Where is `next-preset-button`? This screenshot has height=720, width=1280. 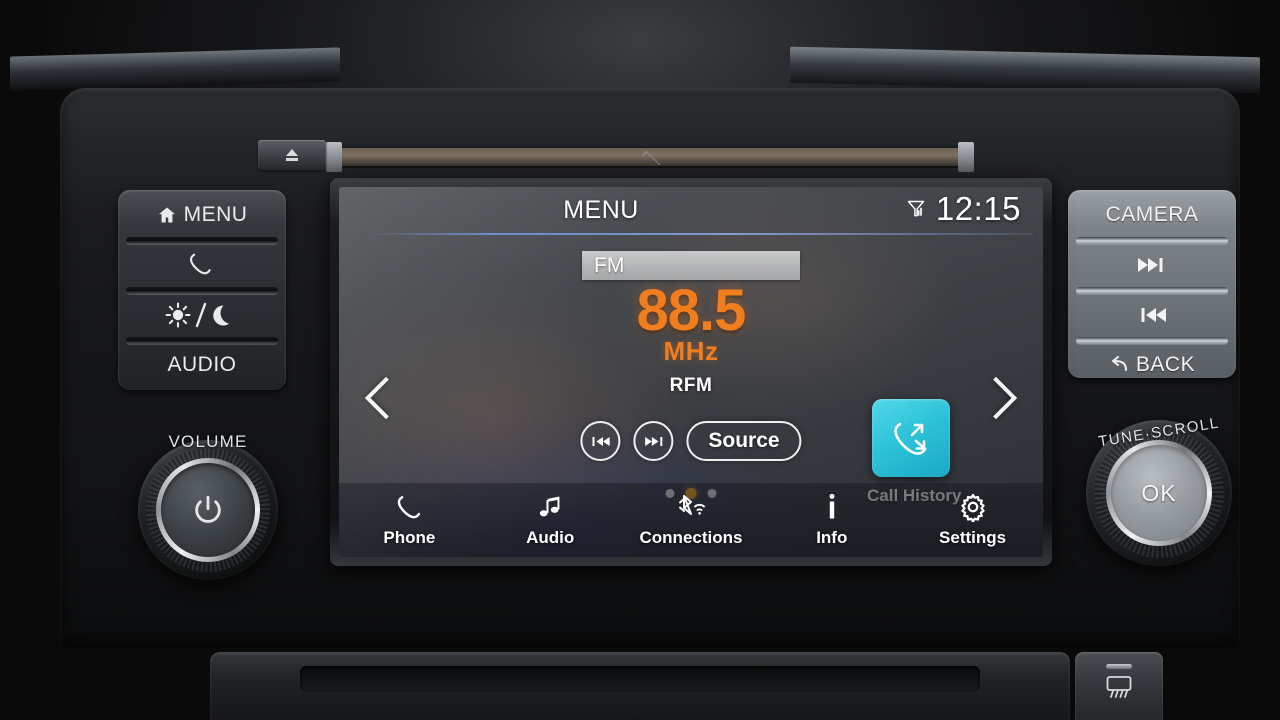
next-preset-button is located at coordinates (653, 441).